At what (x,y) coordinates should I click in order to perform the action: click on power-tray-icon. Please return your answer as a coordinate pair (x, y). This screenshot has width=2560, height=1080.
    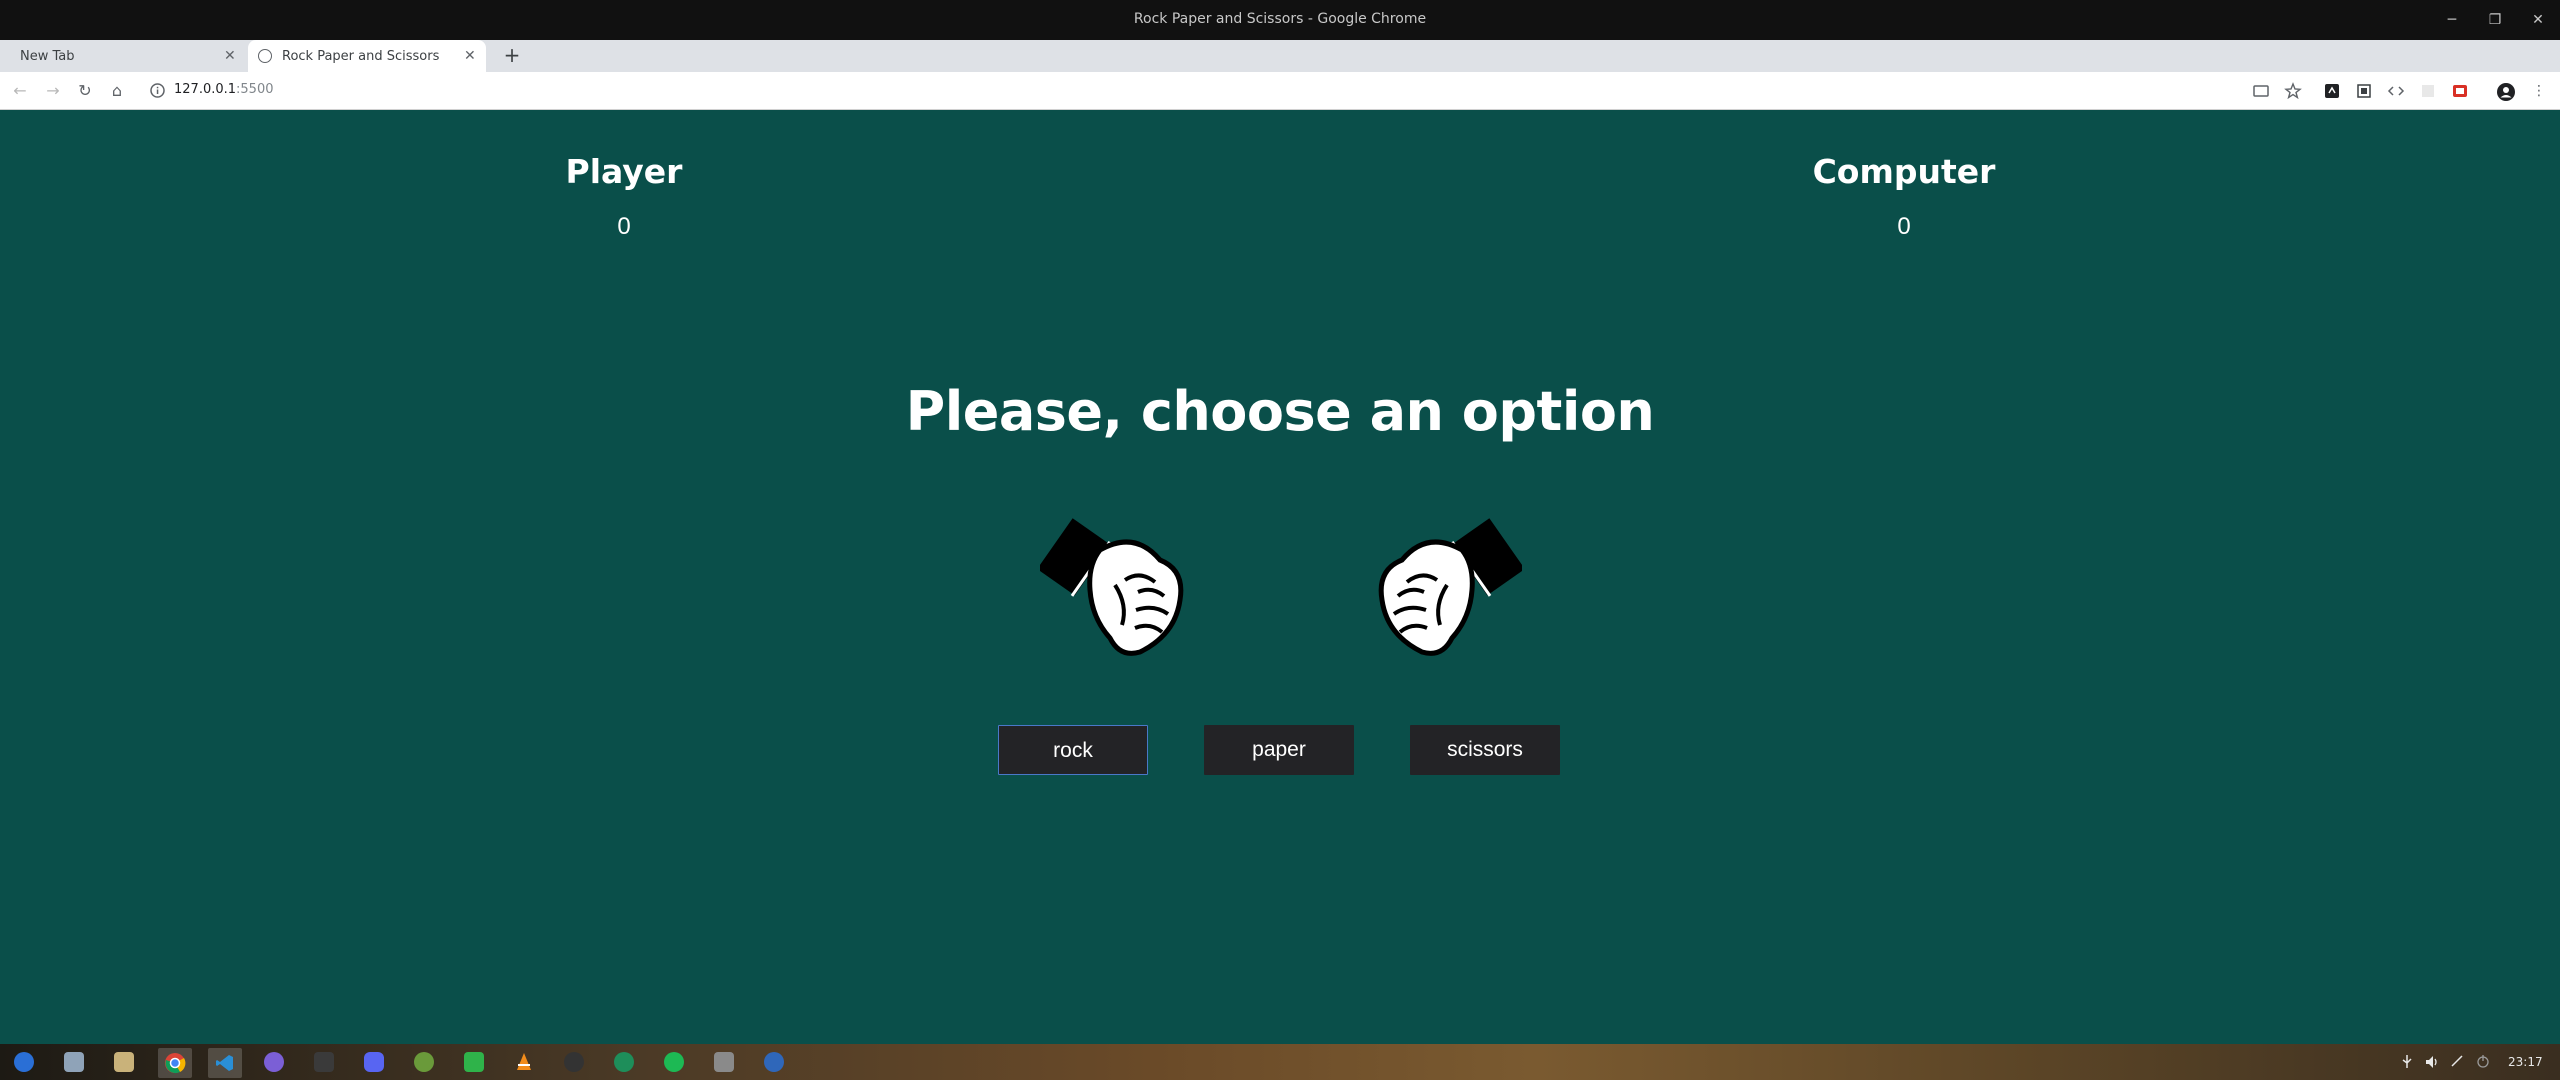
    Looking at the image, I should click on (2483, 1063).